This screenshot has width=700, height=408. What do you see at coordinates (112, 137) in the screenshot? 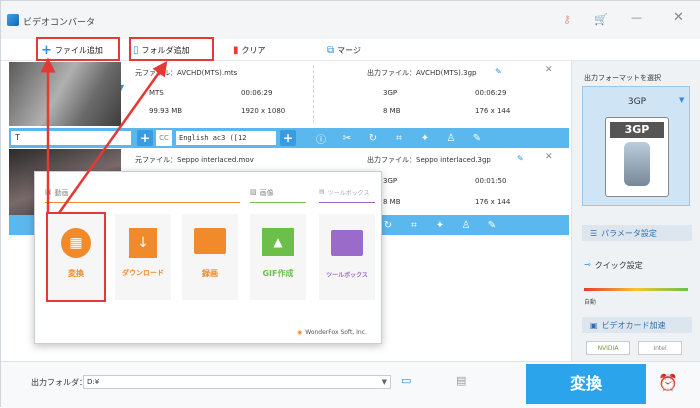
I see `arrow-to-add-folder` at bounding box center [112, 137].